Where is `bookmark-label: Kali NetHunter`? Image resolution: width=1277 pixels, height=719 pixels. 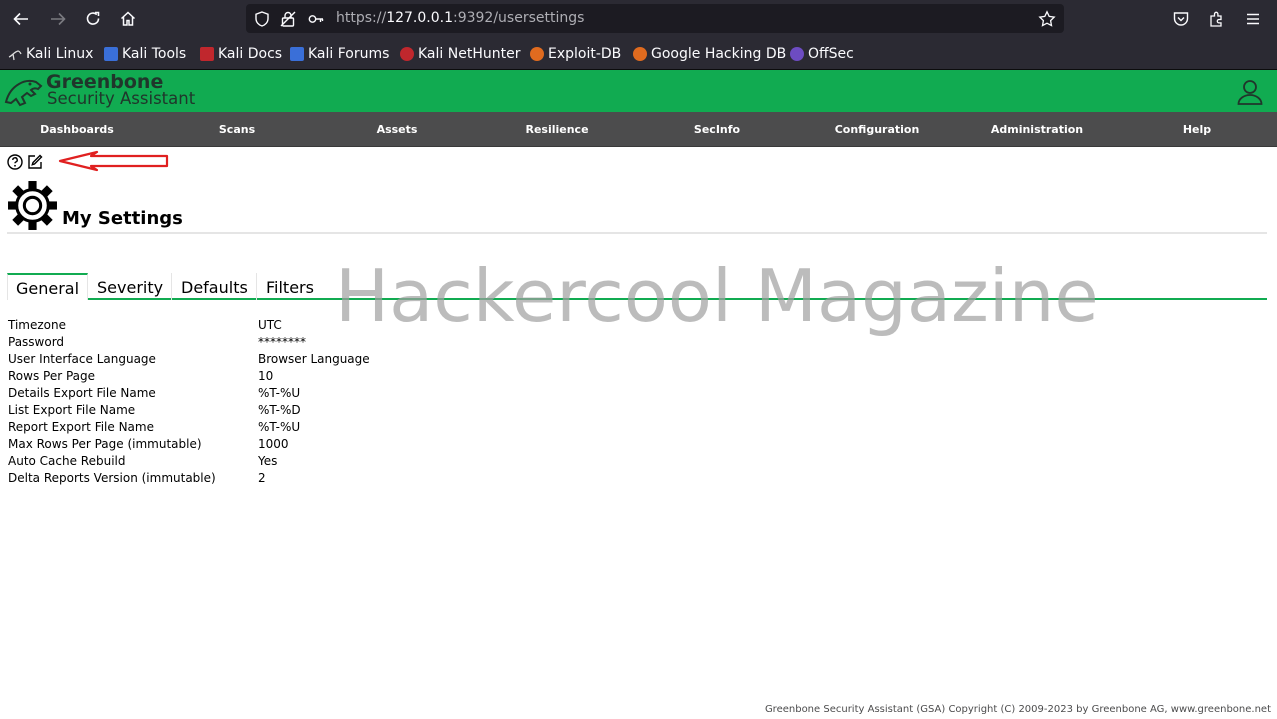 bookmark-label: Kali NetHunter is located at coordinates (469, 54).